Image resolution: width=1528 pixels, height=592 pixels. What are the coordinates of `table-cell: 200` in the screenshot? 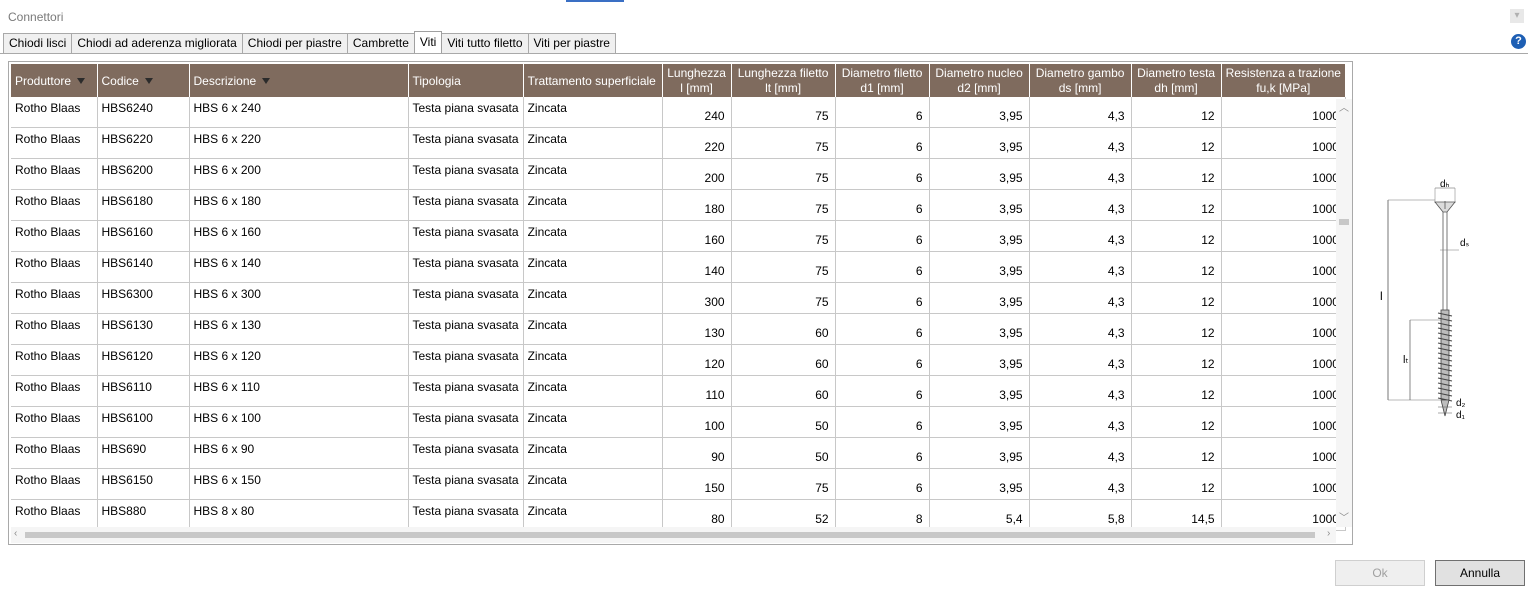 It's located at (697, 174).